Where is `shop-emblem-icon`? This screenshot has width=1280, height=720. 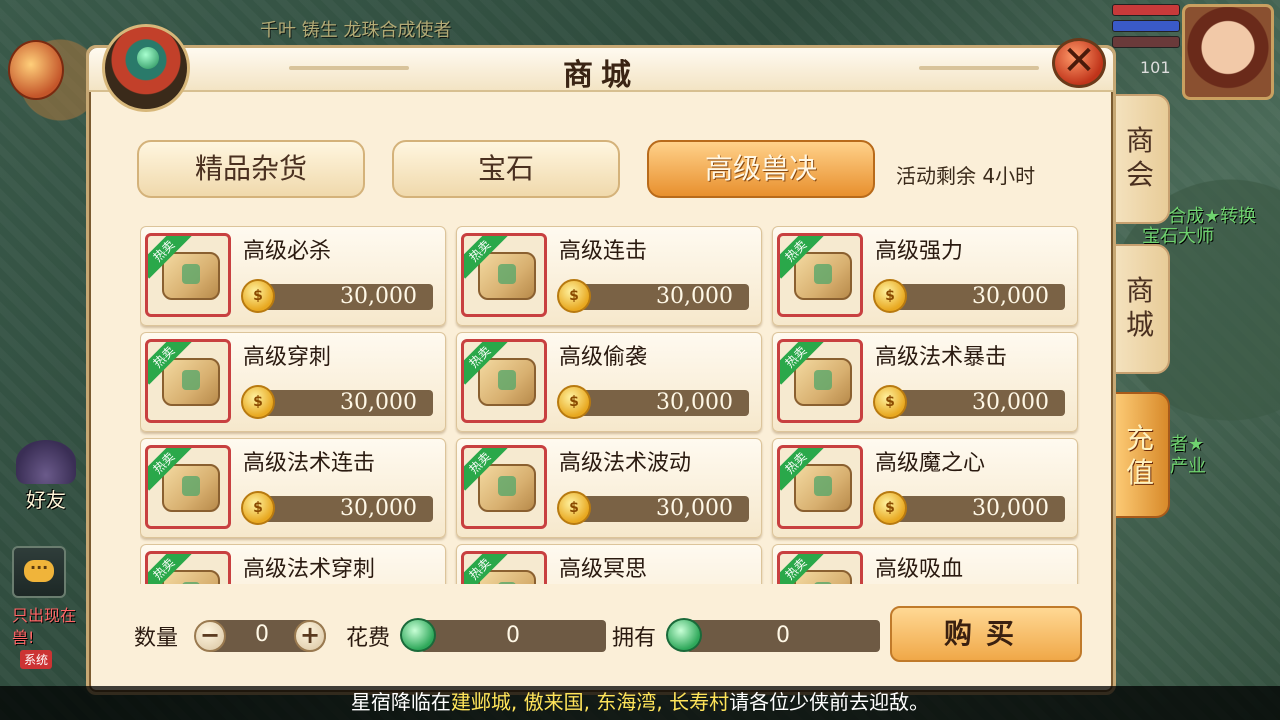
shop-emblem-icon is located at coordinates (146, 68).